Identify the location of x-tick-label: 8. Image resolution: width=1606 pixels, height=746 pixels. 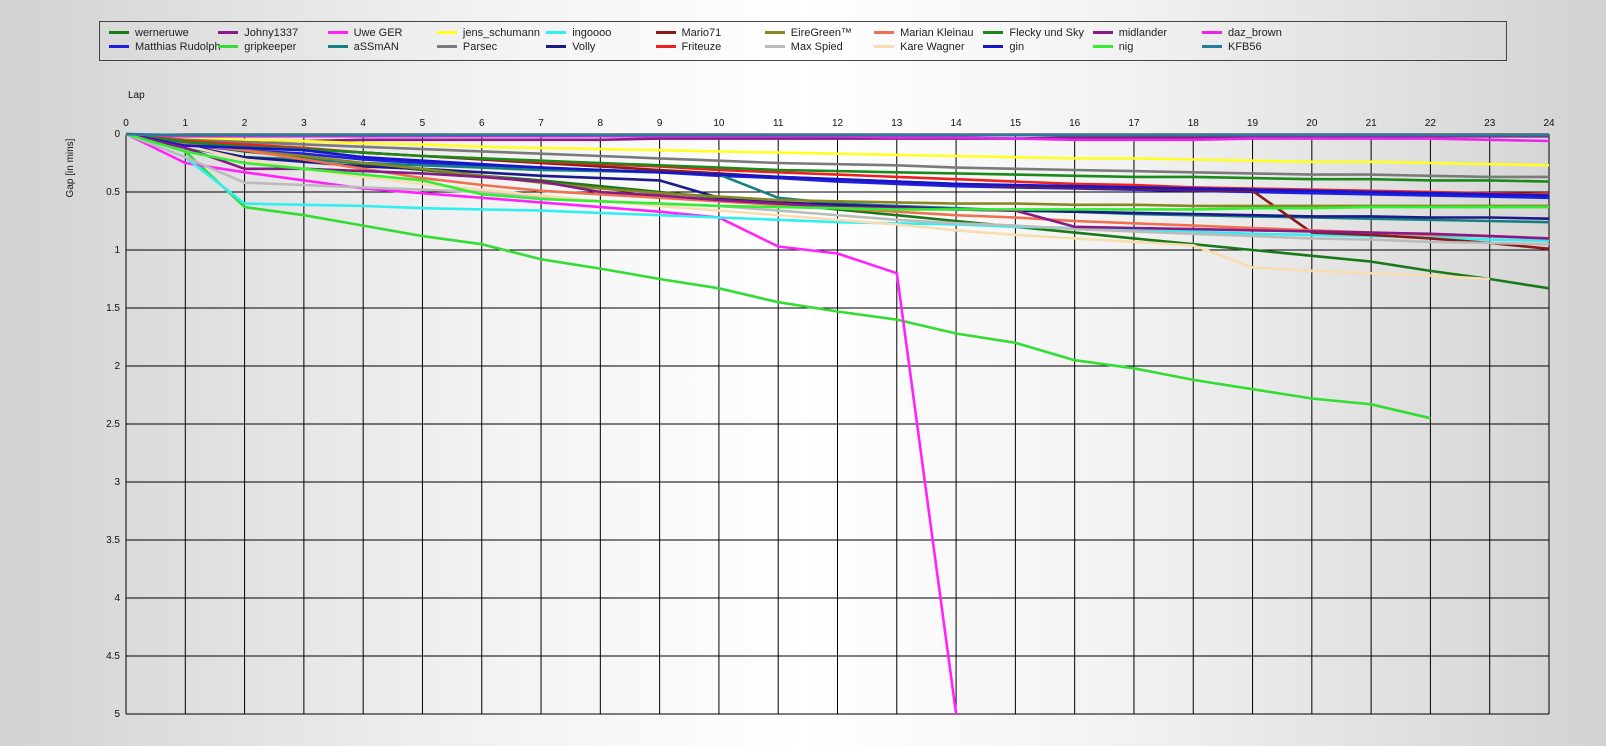
(601, 123).